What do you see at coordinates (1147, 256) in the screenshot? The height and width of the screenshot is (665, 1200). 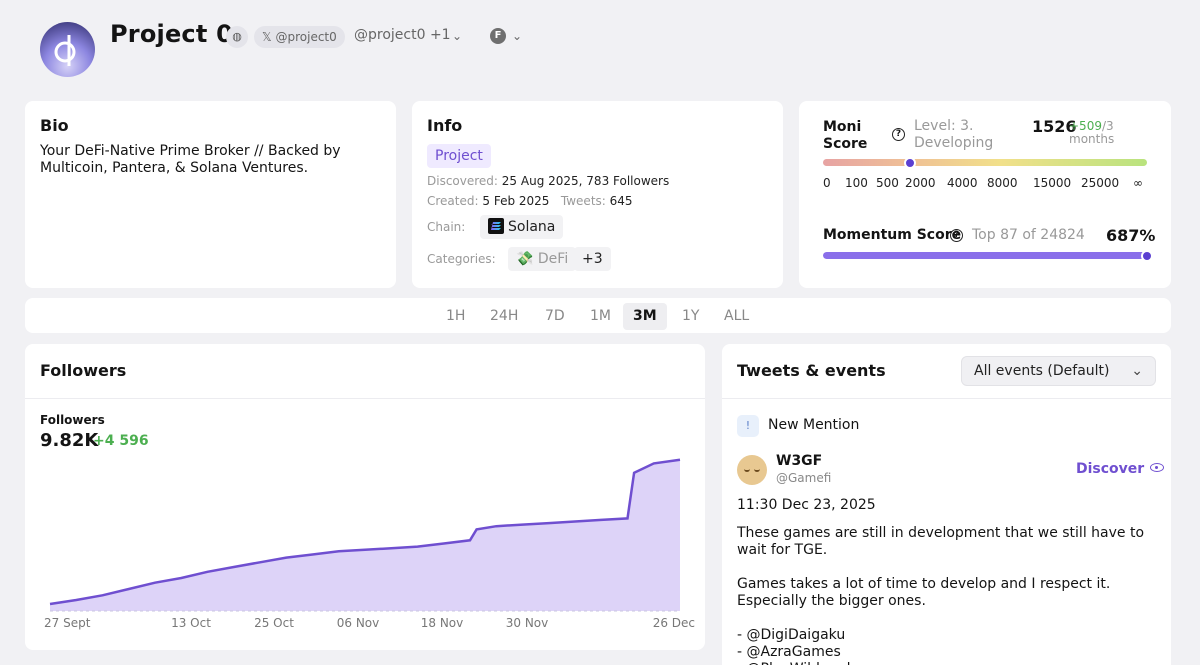 I see `momentum-bar-marker` at bounding box center [1147, 256].